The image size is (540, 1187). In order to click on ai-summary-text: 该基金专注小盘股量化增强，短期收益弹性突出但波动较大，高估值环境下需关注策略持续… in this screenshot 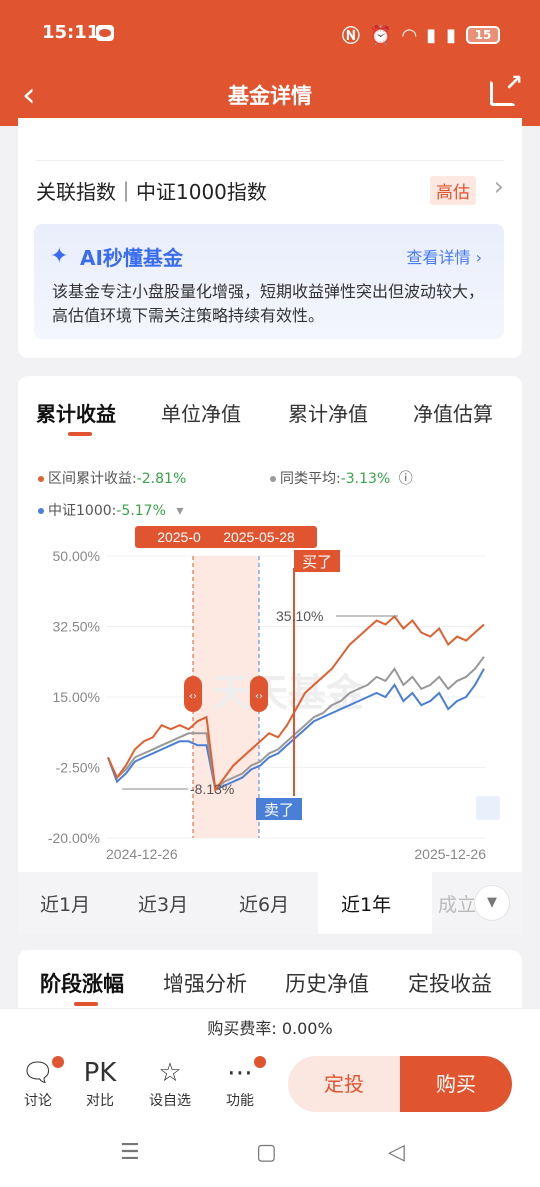, I will do `click(268, 303)`.